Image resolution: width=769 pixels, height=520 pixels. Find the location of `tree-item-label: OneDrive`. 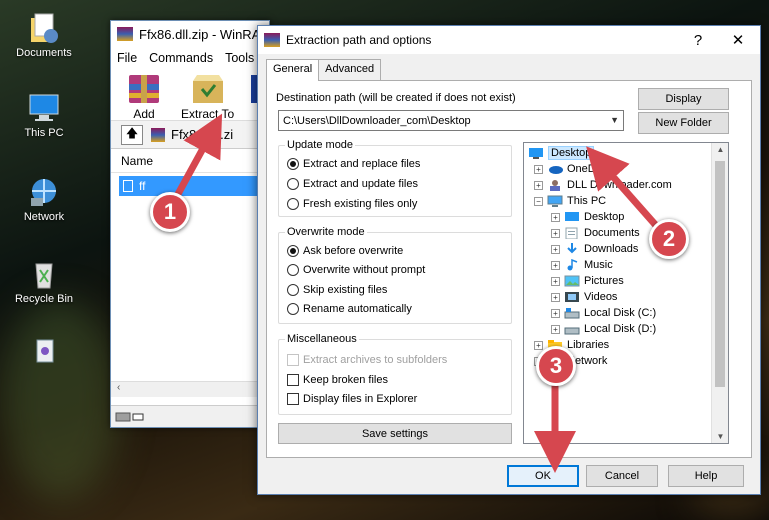

tree-item-label: OneDrive is located at coordinates (590, 169).